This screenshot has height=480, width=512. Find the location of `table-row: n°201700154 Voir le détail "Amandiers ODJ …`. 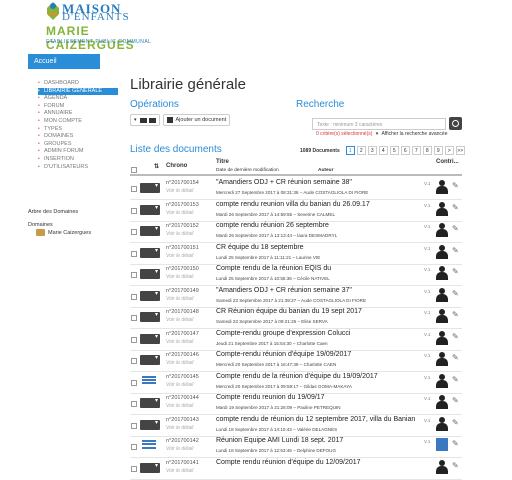

table-row: n°201700154 Voir le détail "Amandiers ODJ … is located at coordinates (296, 189).